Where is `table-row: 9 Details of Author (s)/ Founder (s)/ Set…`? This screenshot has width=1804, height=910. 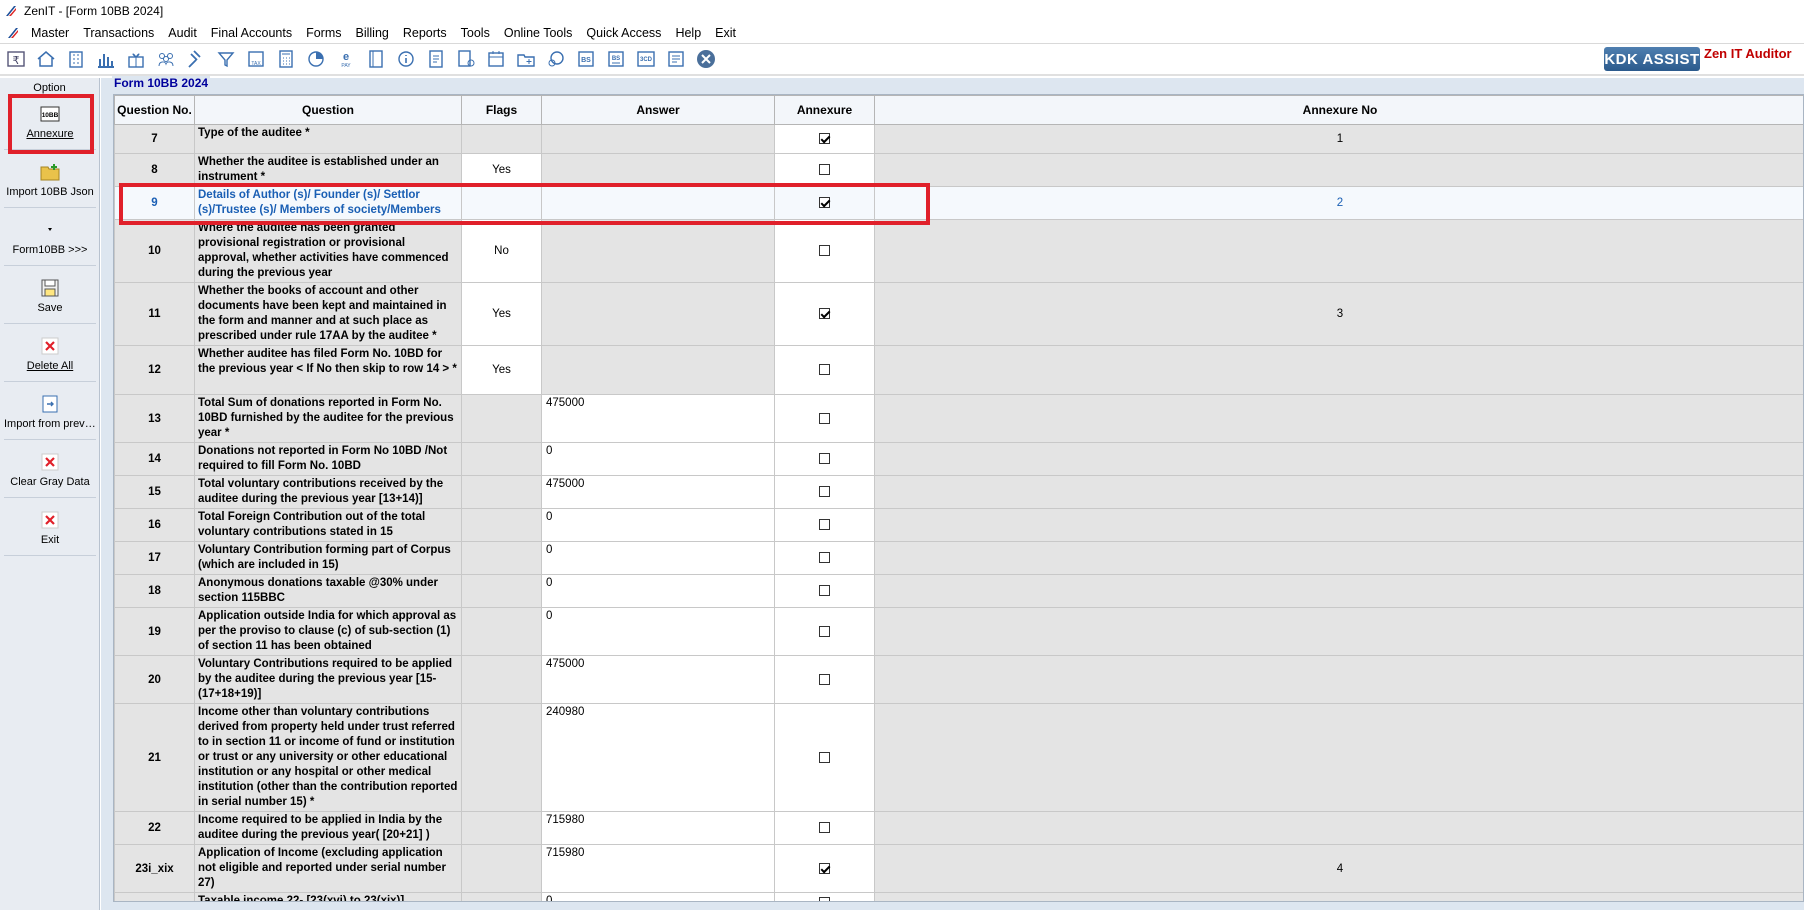
table-row: 9 Details of Author (s)/ Founder (s)/ Set… is located at coordinates (958, 203).